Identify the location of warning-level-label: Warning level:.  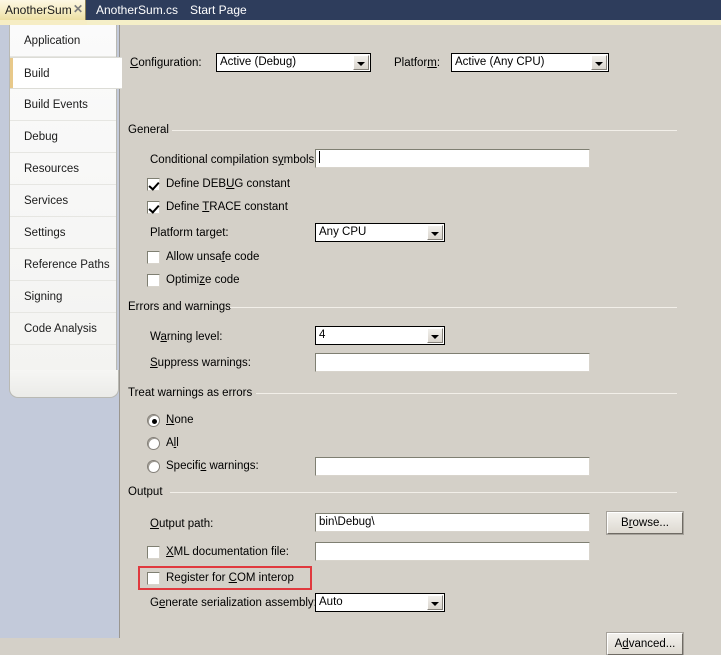
(186, 337).